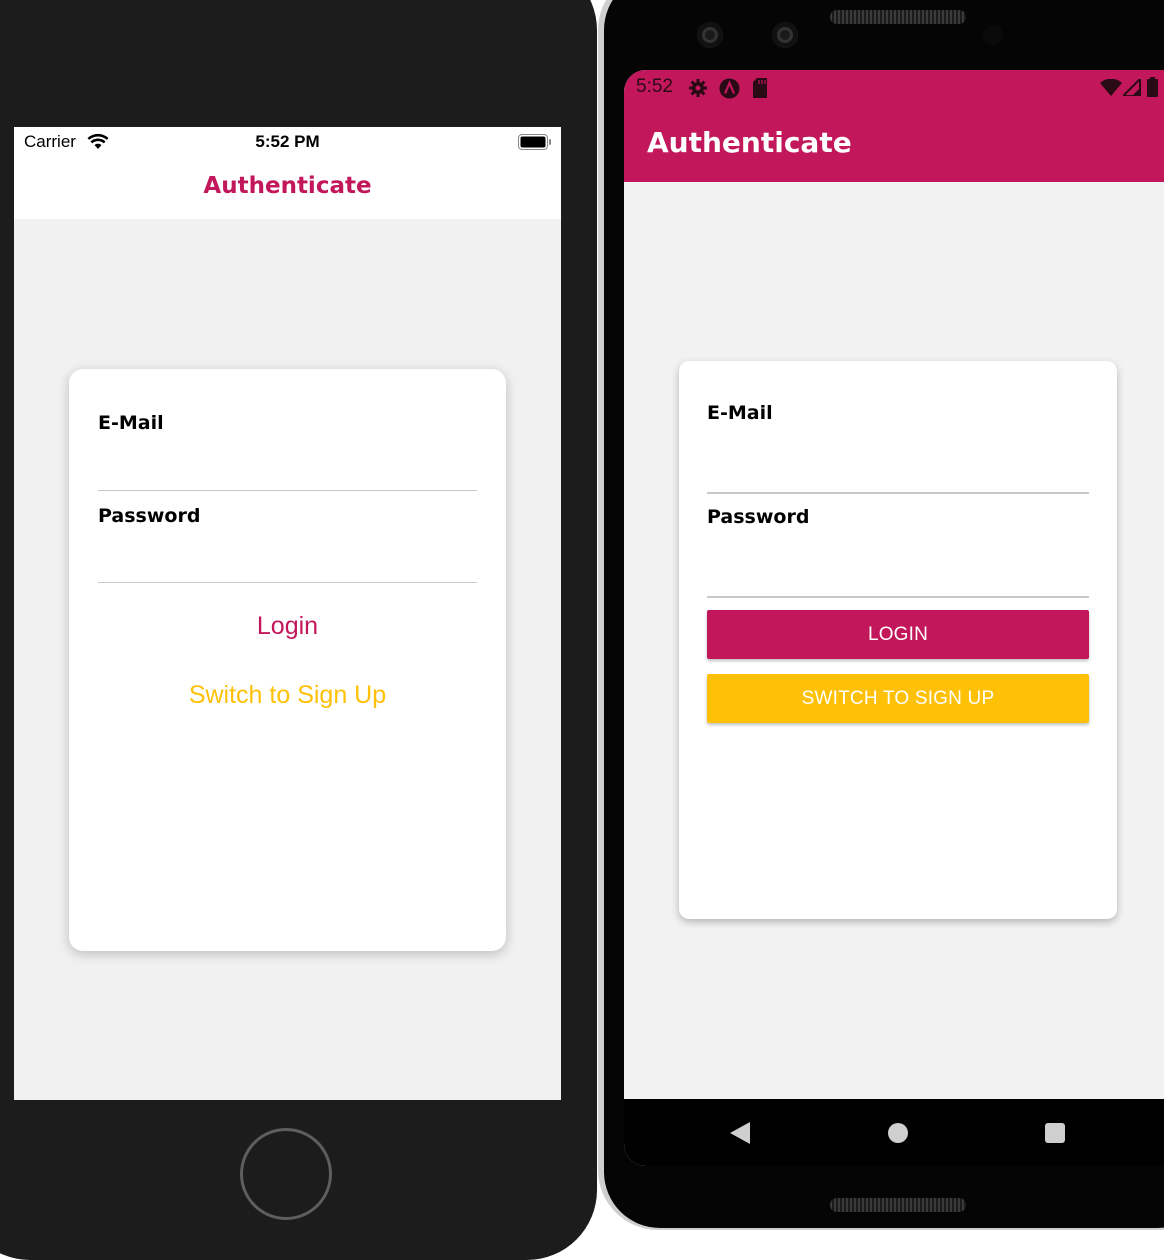 This screenshot has width=1164, height=1260. Describe the element at coordinates (993, 35) in the screenshot. I see `proximity-sensor` at that location.